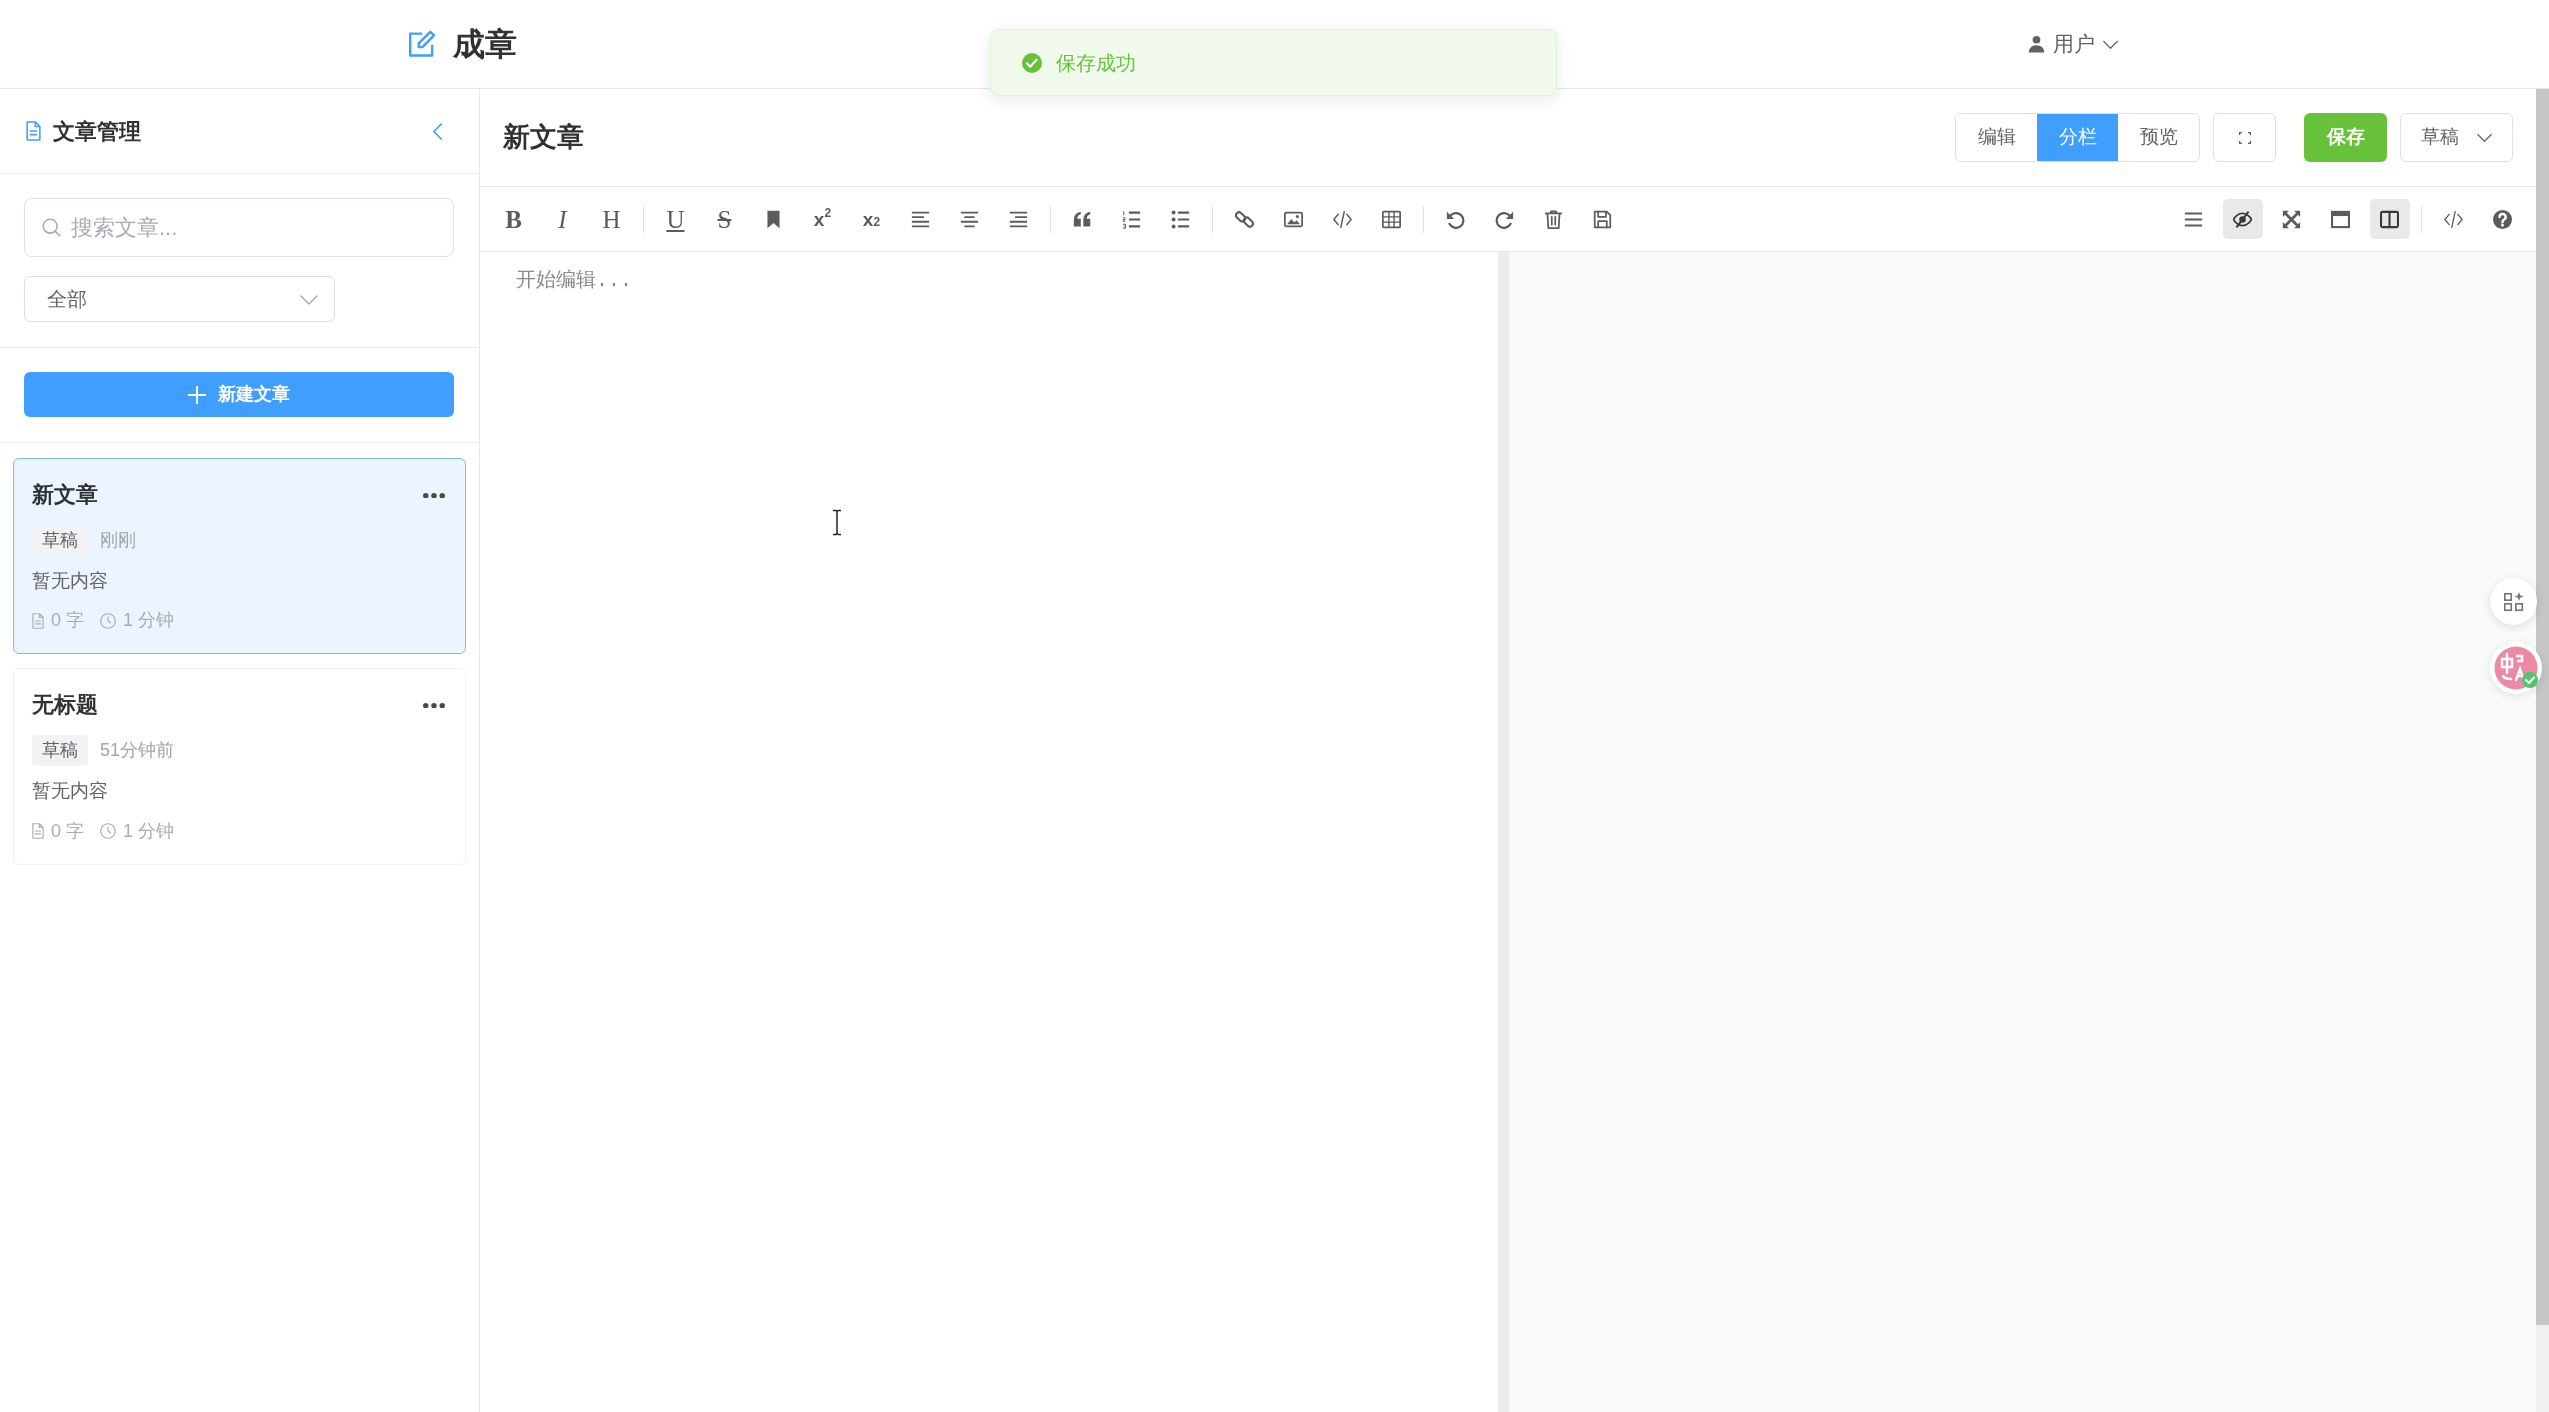 This screenshot has width=2549, height=1412. I want to click on text-cursor-icon, so click(837, 522).